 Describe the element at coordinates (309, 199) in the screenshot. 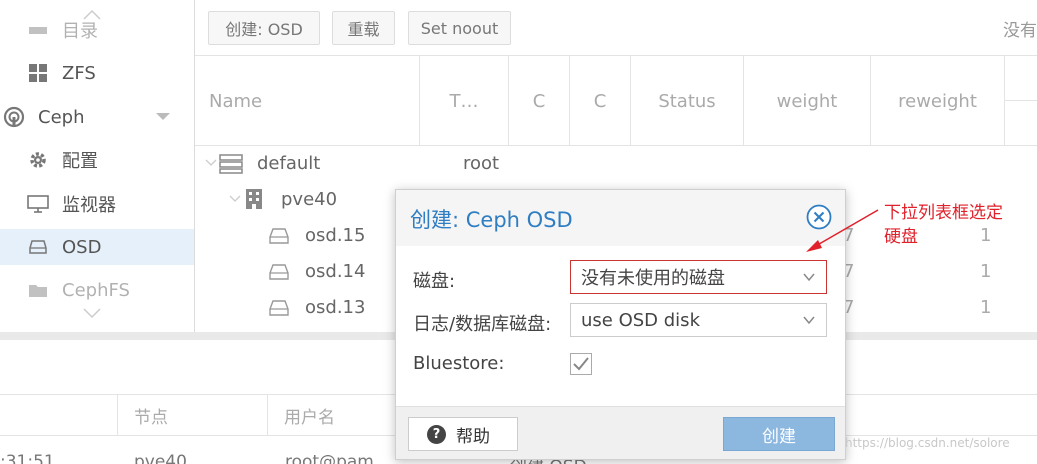

I see `row-name: pve40` at that location.